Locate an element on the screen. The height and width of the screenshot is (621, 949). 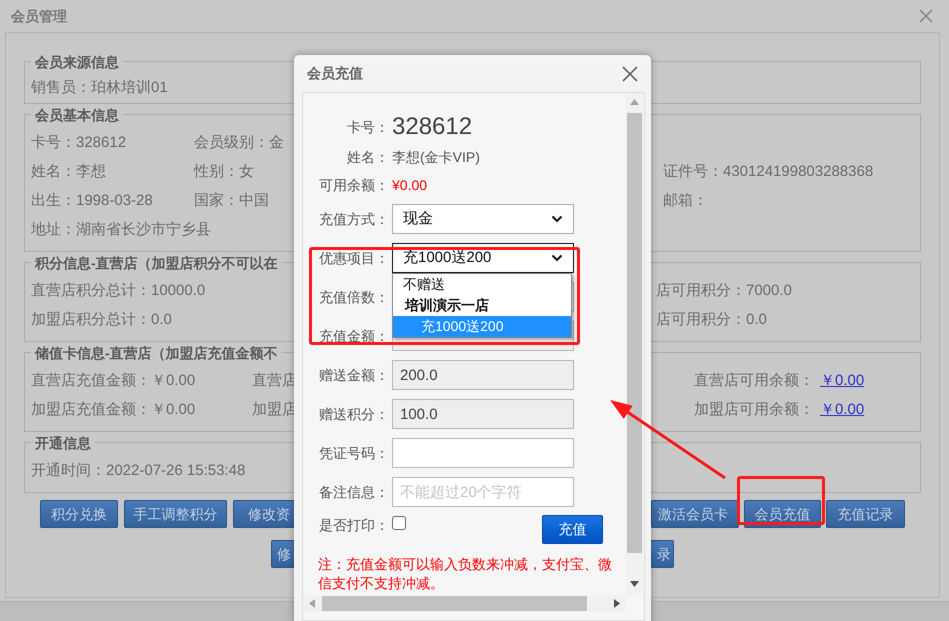
group-legend: 会员来源信息 is located at coordinates (77, 62).